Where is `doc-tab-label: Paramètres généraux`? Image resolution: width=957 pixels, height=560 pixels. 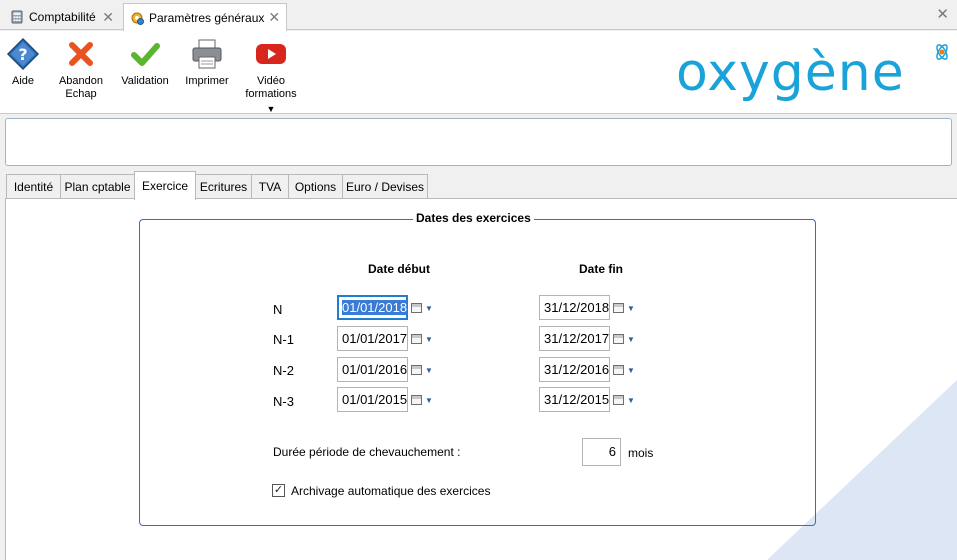
doc-tab-label: Paramètres généraux is located at coordinates (207, 17).